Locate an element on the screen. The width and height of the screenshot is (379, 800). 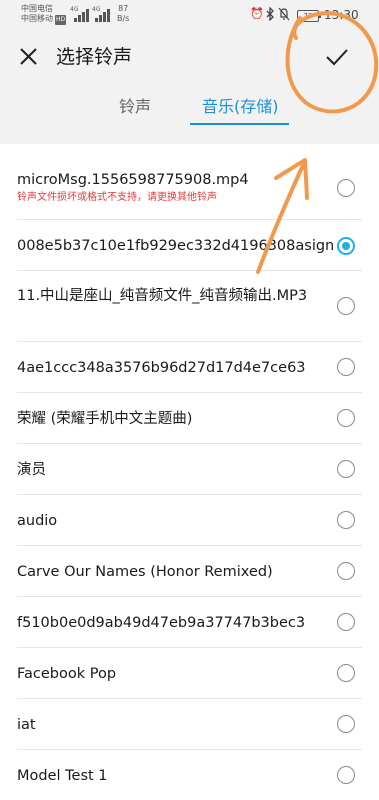
list-item: f510b0e0d9ab49d47eb9a37747b3bec3 is located at coordinates (189, 622).